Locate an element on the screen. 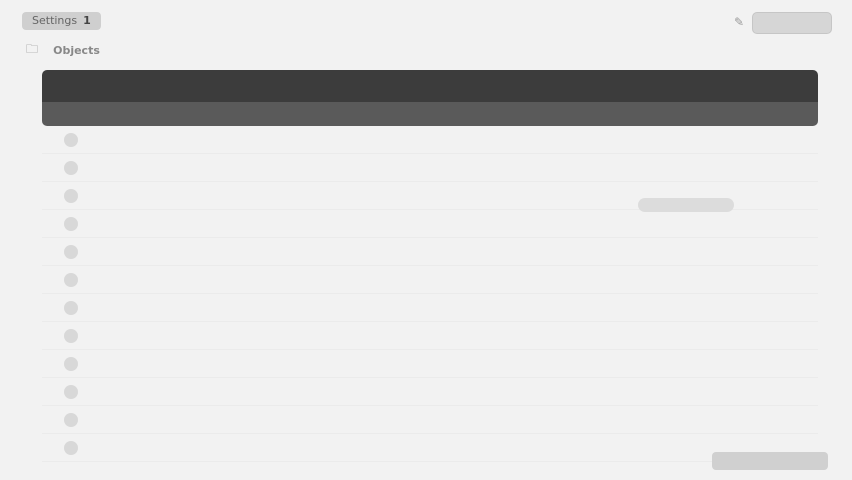 This screenshot has height=480, width=852. breadcrumb-count: 1 is located at coordinates (87, 20).